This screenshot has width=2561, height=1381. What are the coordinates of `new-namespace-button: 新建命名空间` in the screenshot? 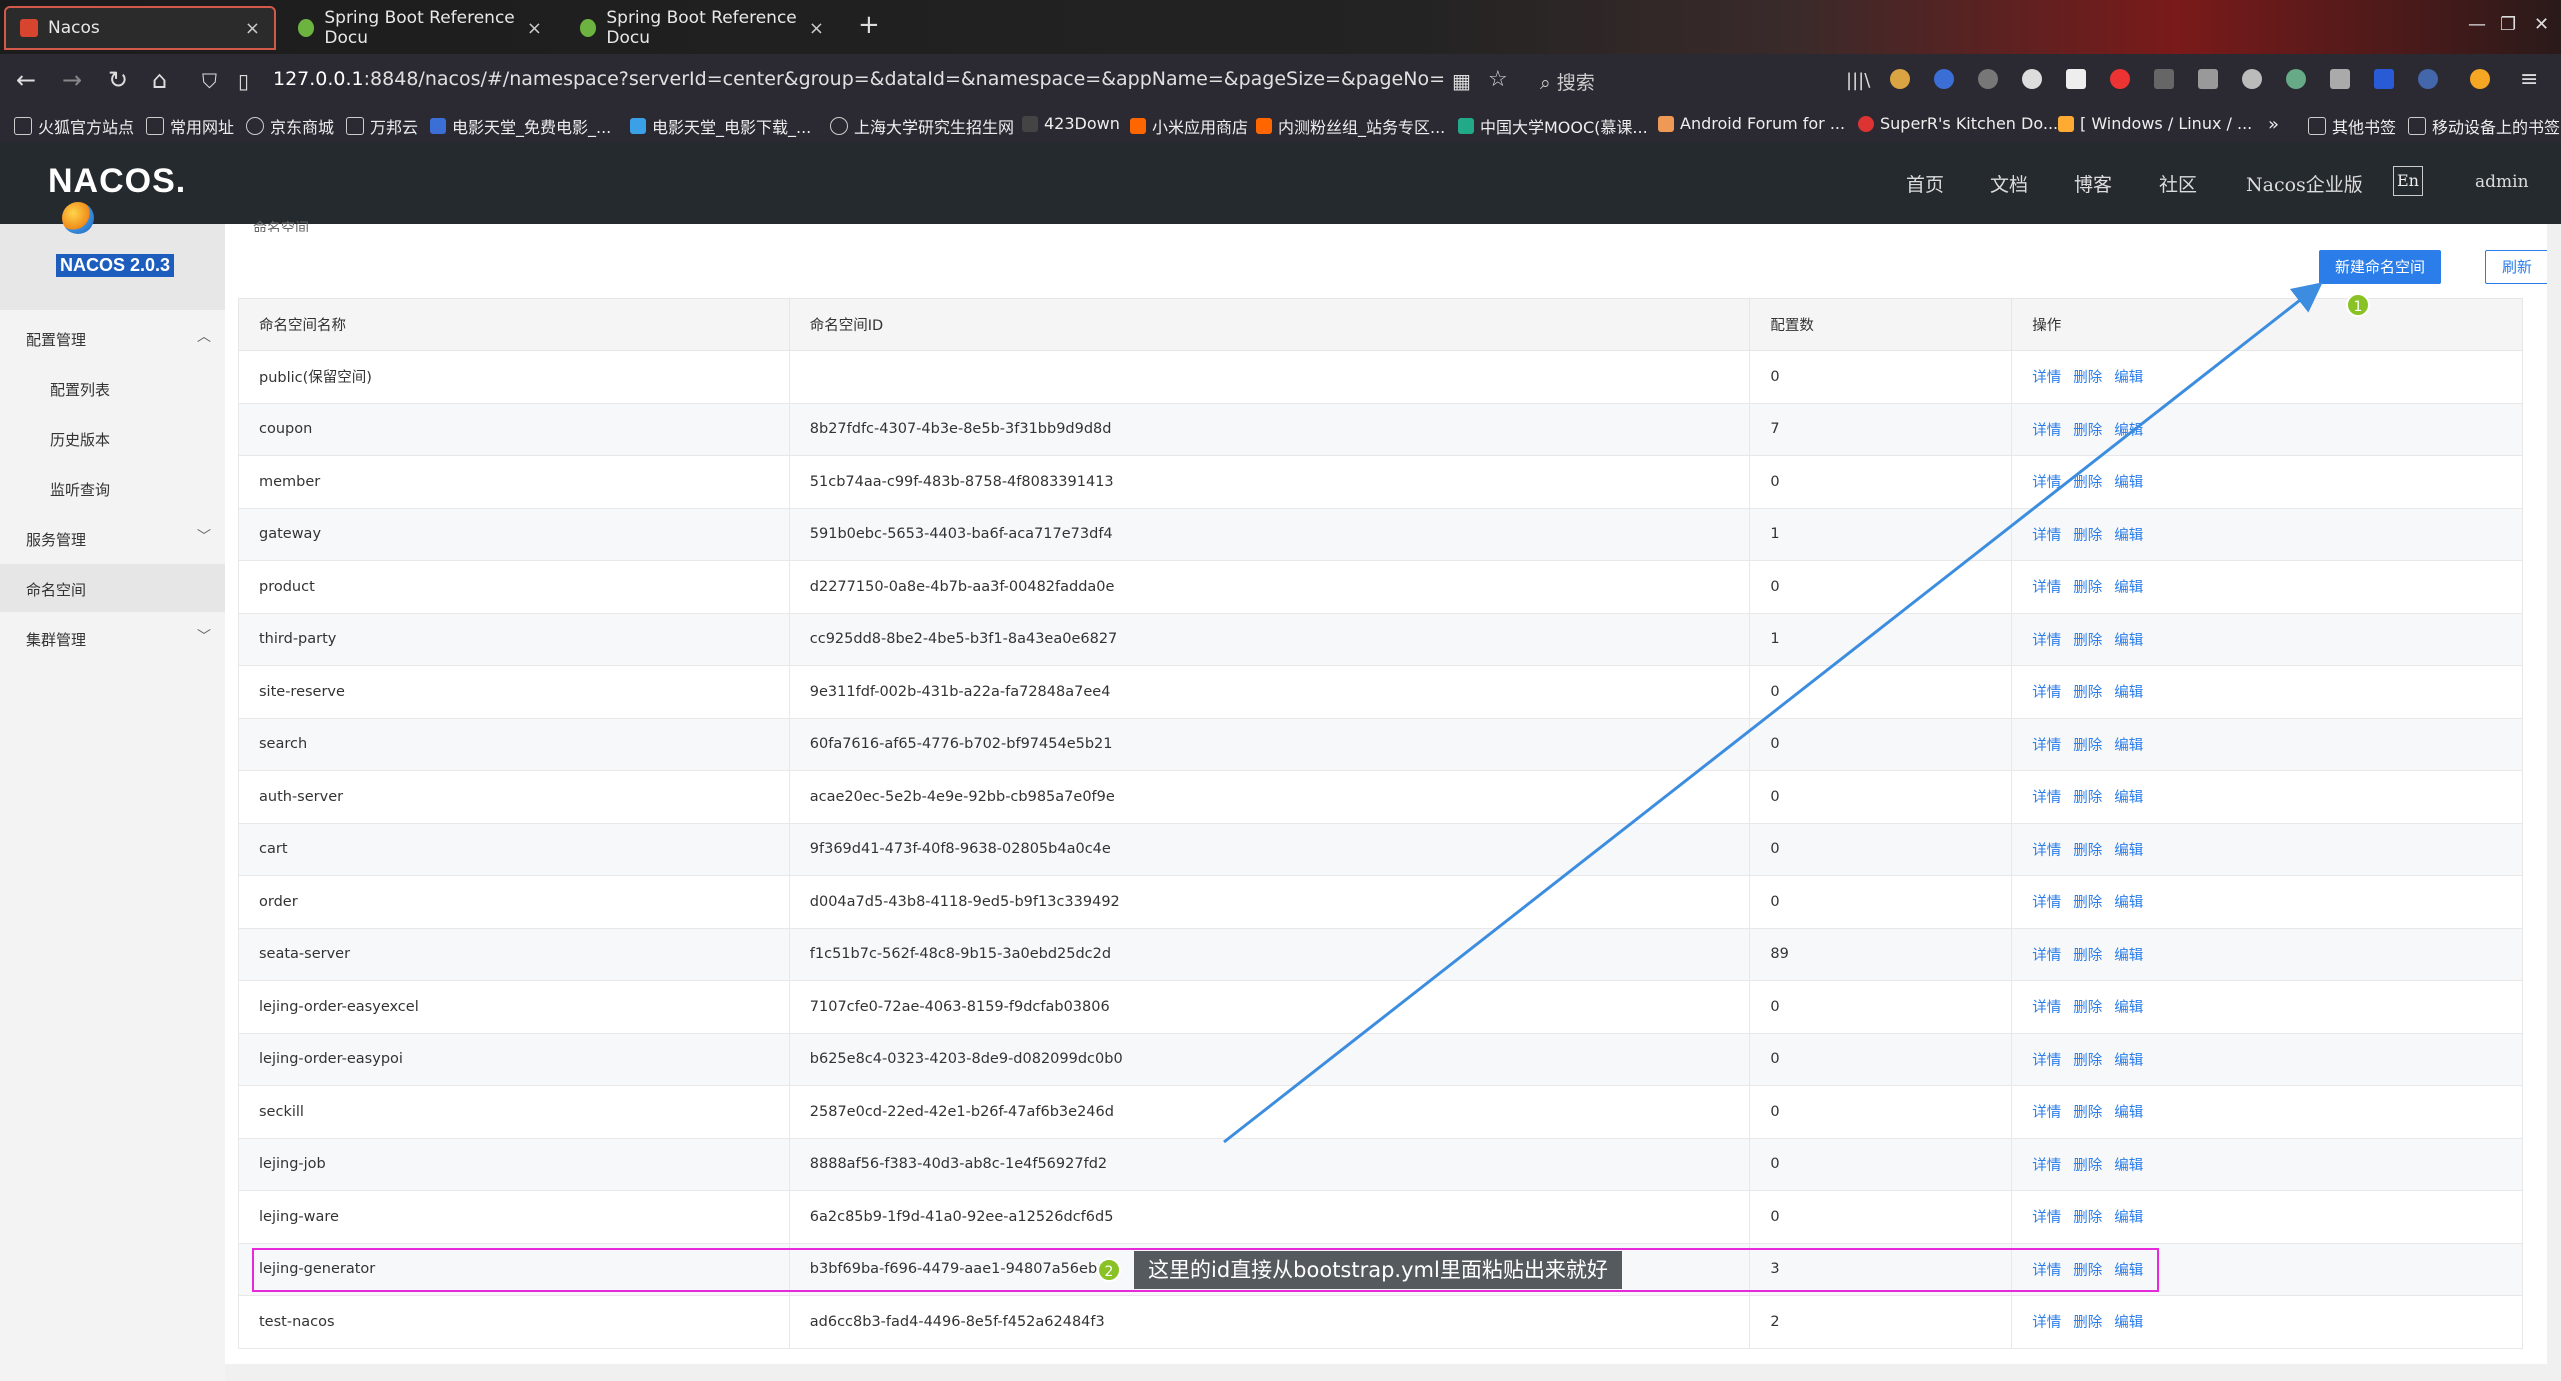 It's located at (2380, 267).